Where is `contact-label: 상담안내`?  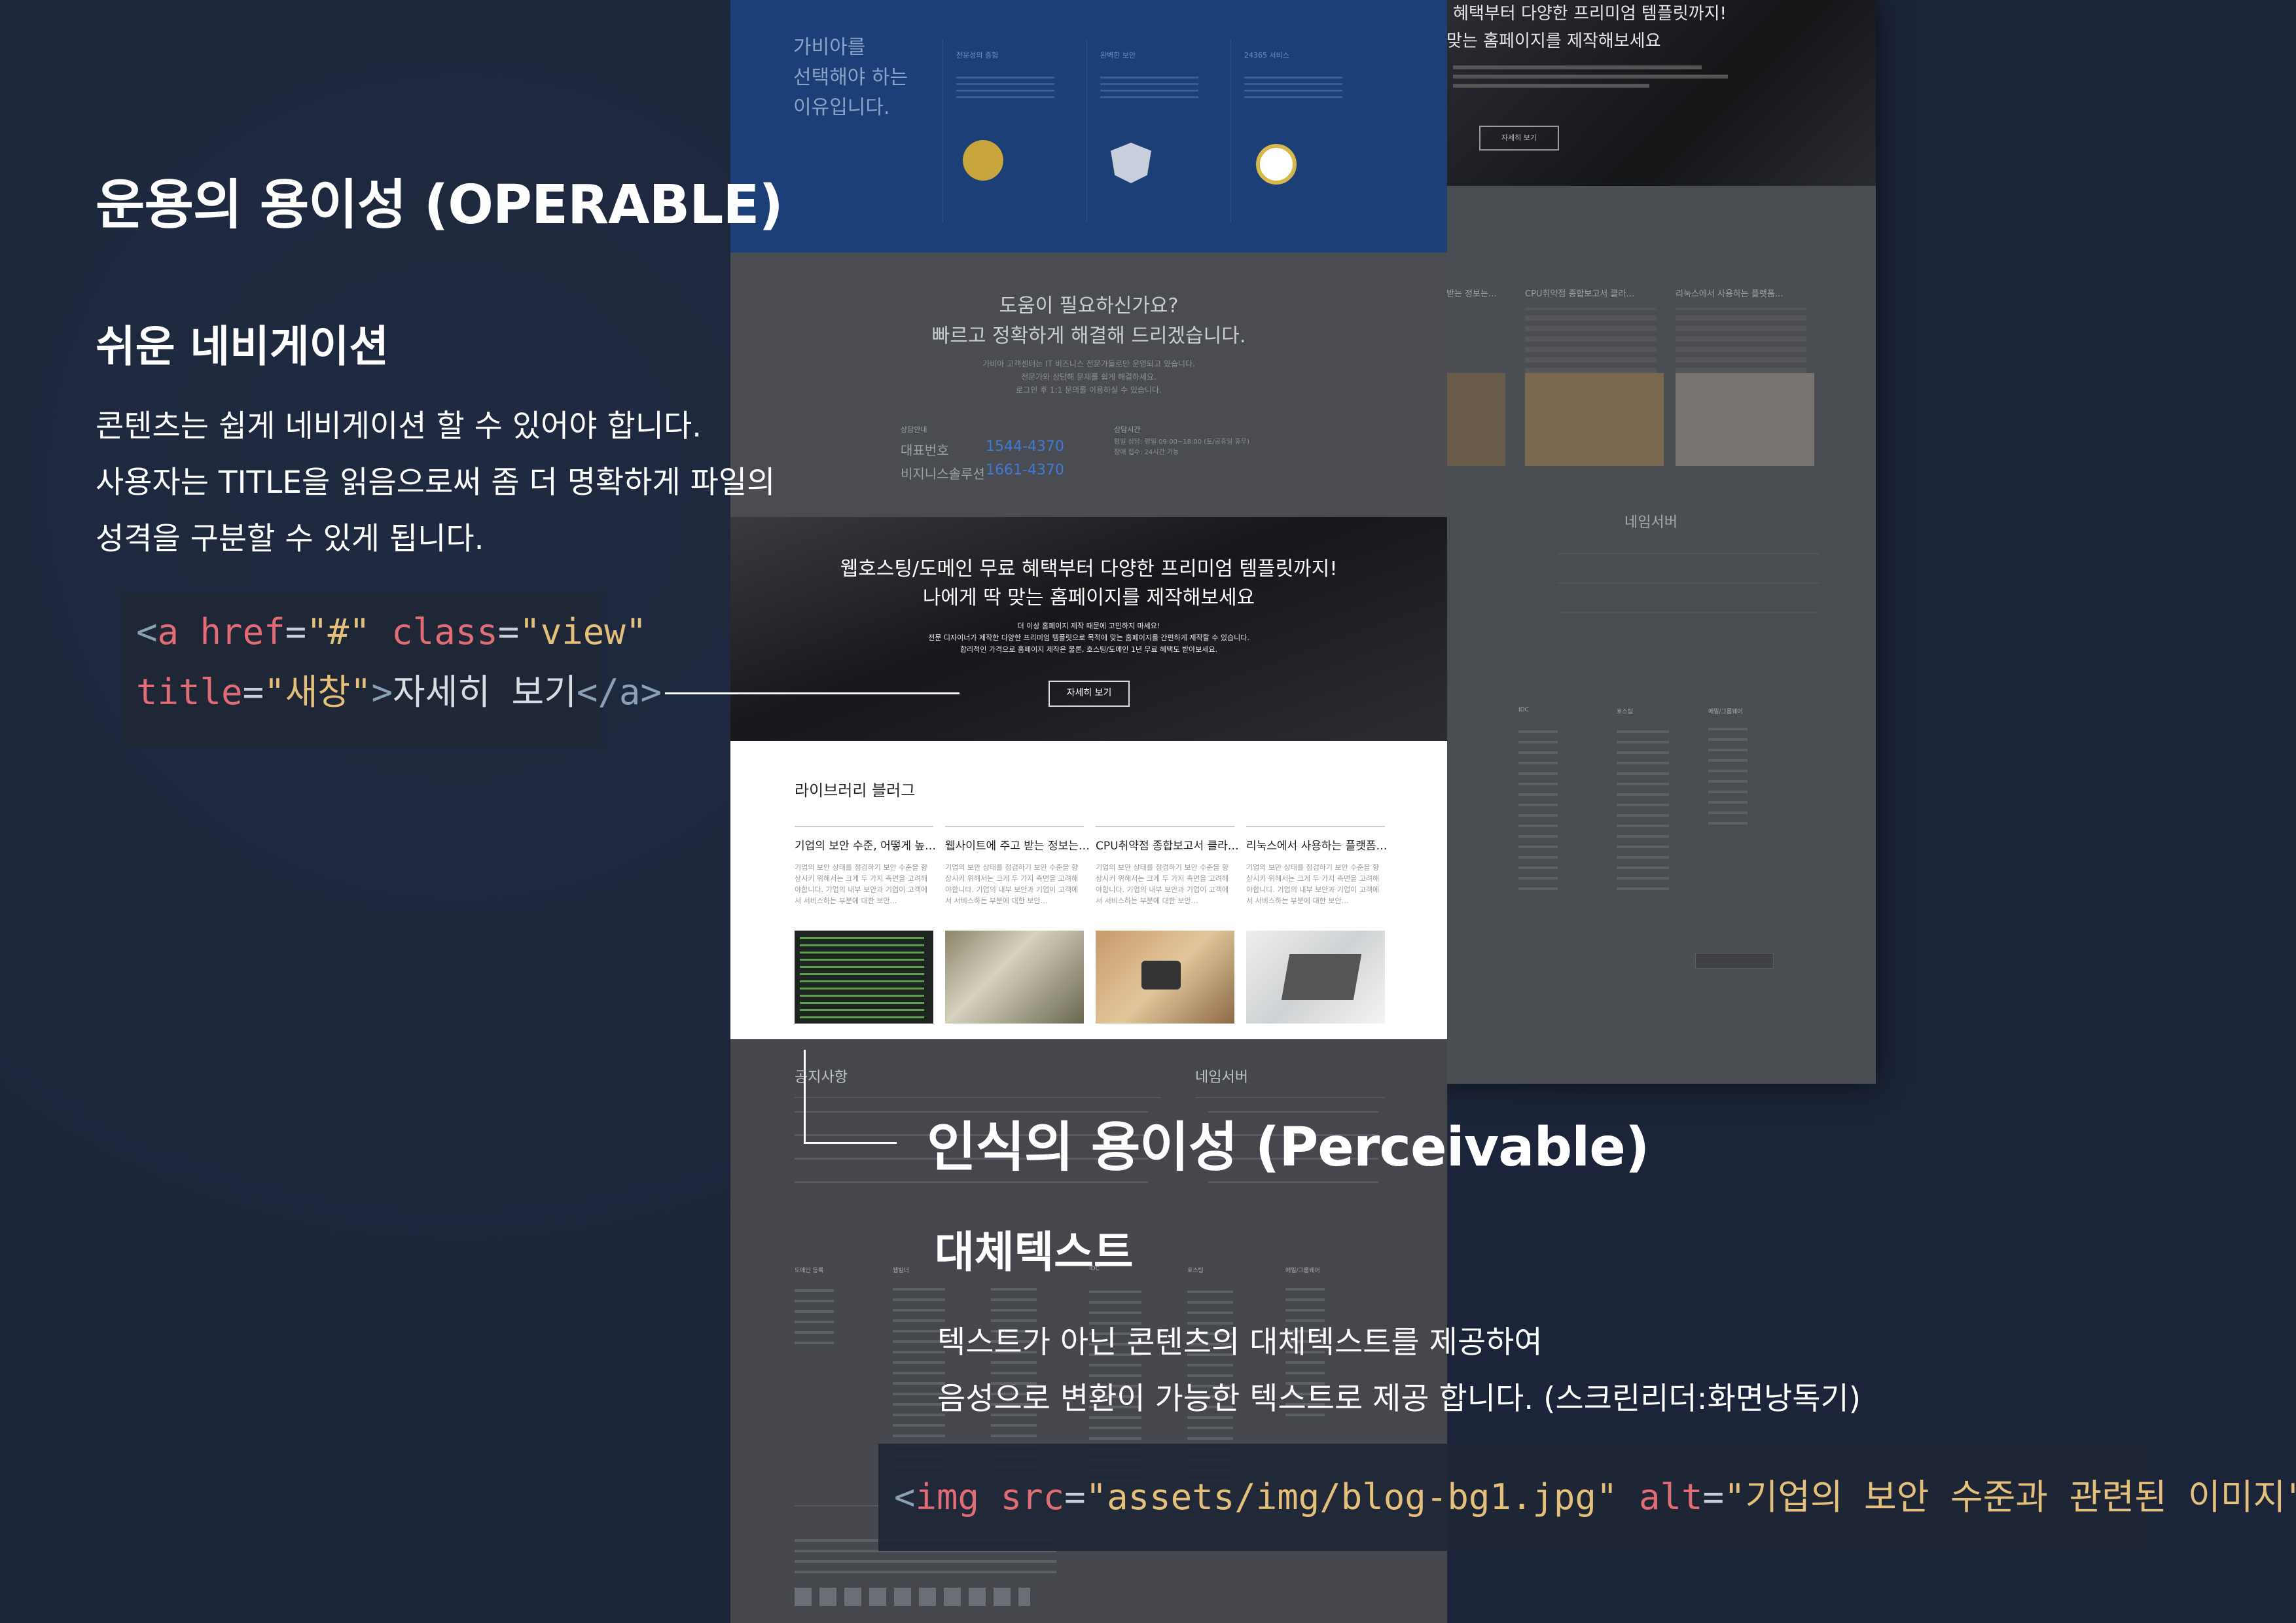 contact-label: 상담안내 is located at coordinates (914, 429).